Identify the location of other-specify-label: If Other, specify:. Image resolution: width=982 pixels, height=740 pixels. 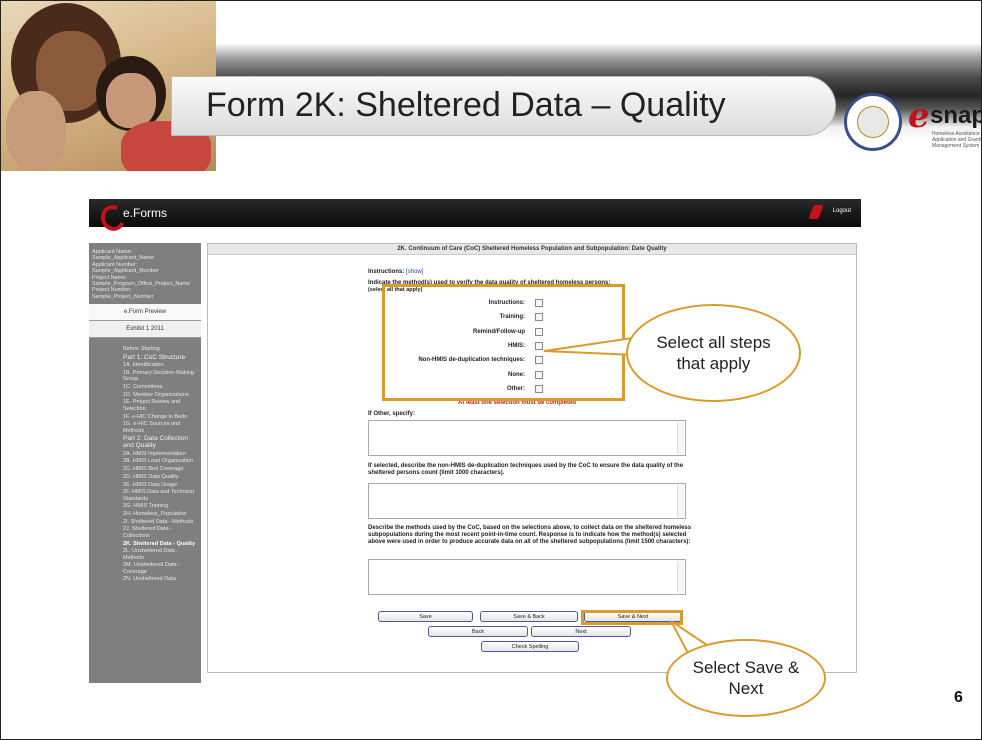
(392, 414).